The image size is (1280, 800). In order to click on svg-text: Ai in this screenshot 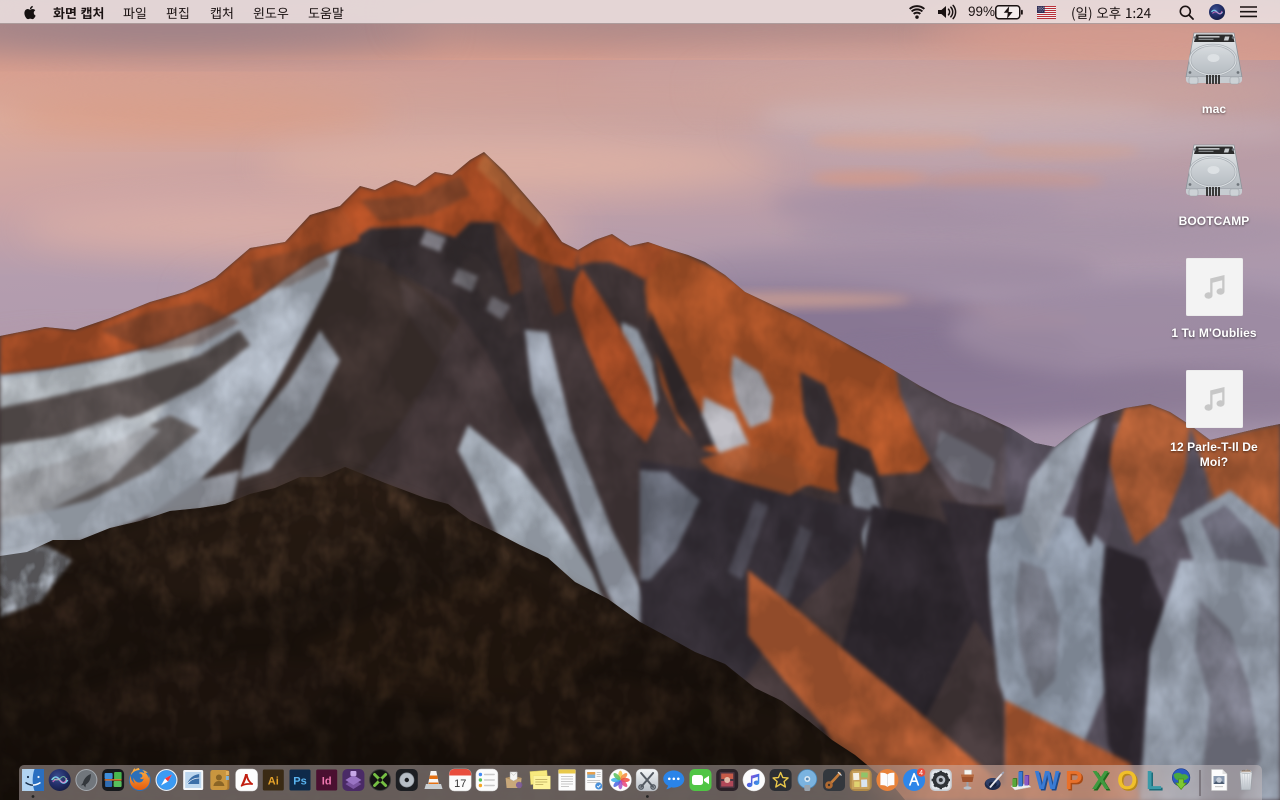, I will do `click(273, 782)`.